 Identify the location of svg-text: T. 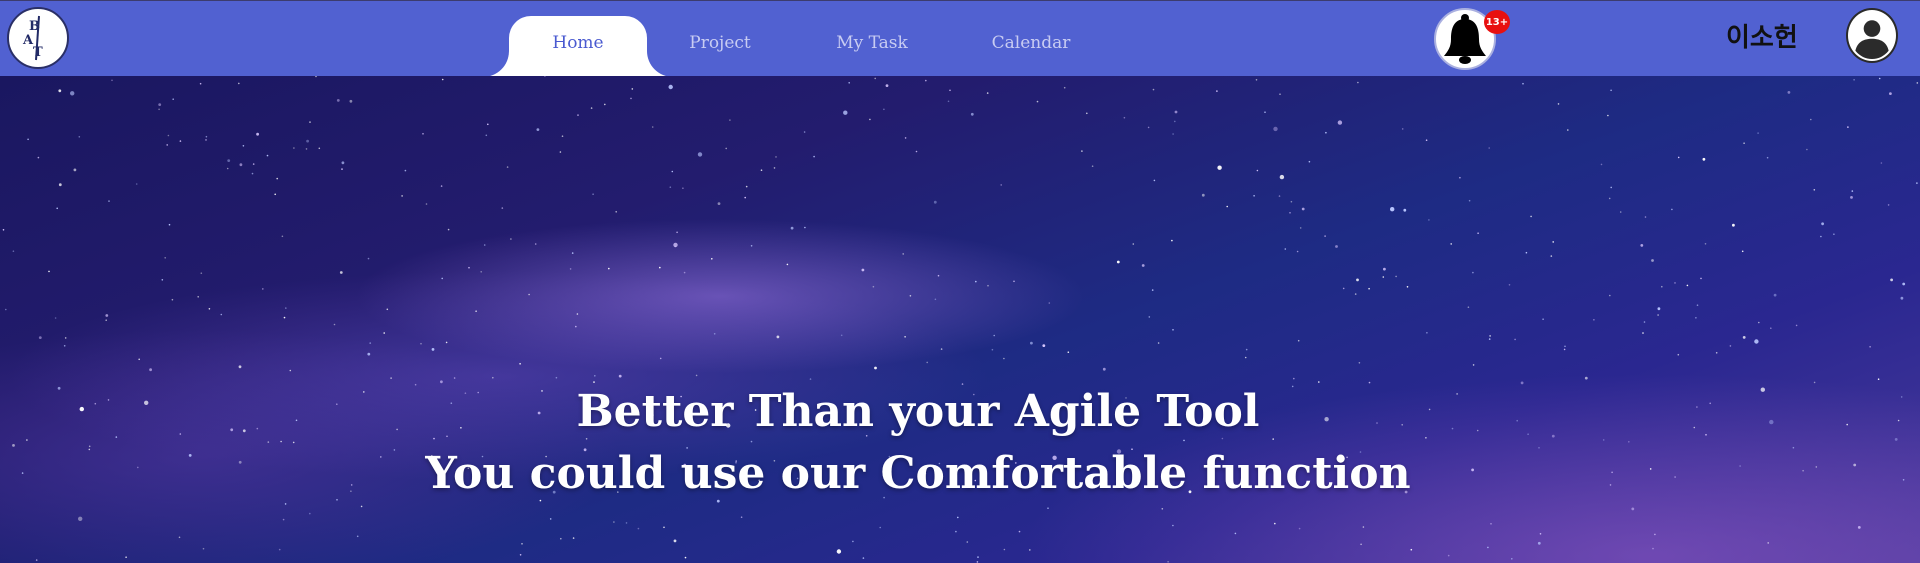
(38, 52).